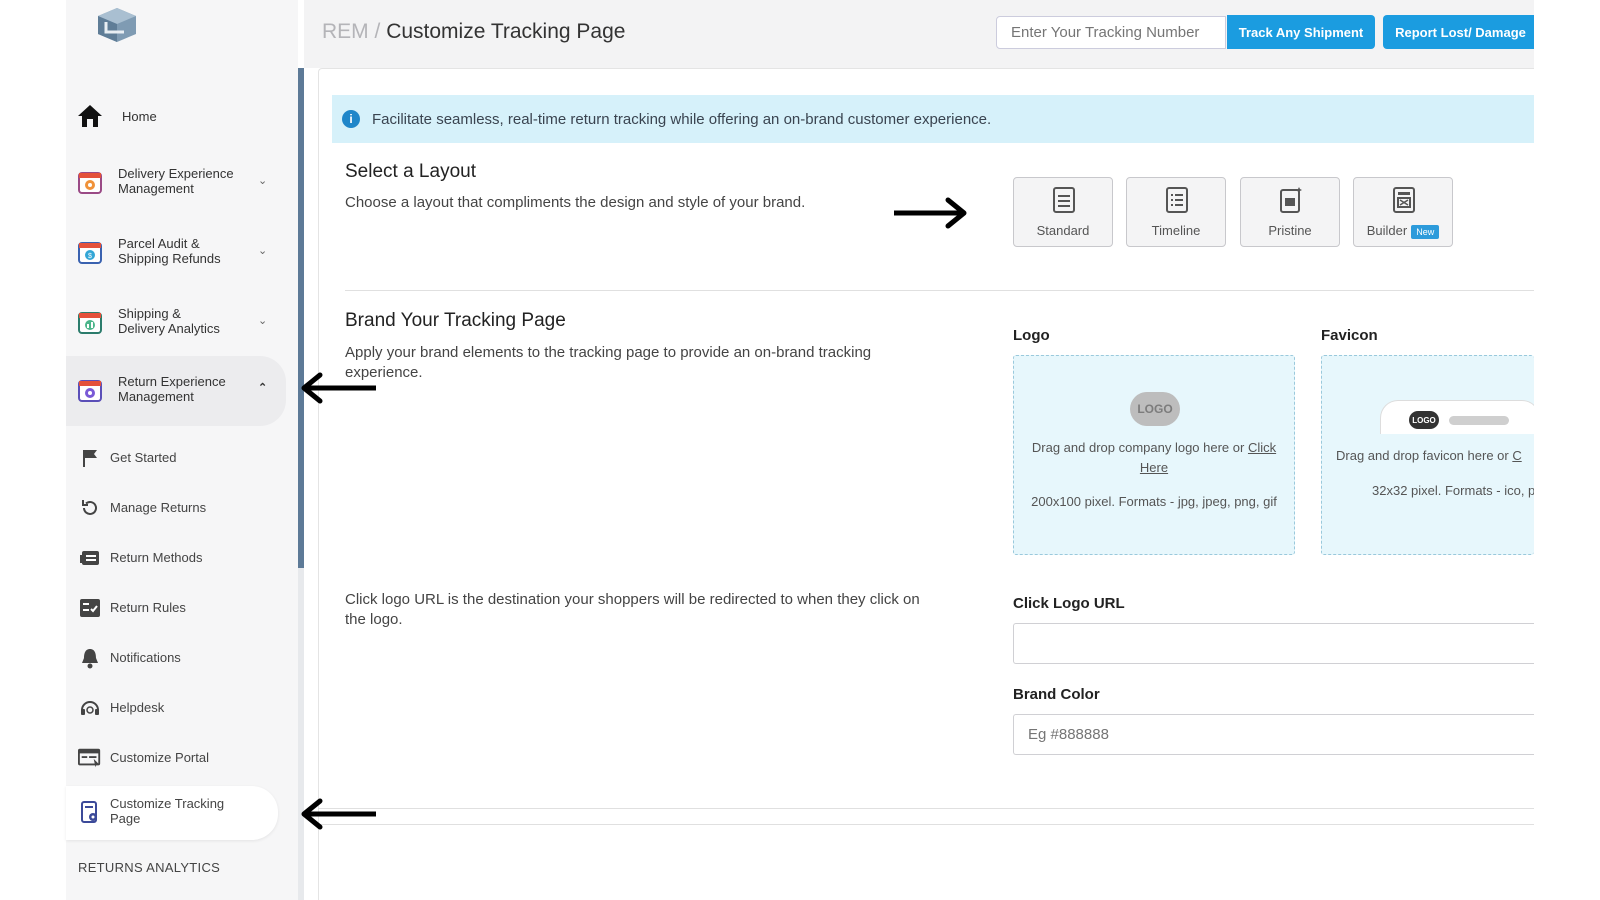 The width and height of the screenshot is (1600, 900). I want to click on pristine-icon, so click(1291, 200).